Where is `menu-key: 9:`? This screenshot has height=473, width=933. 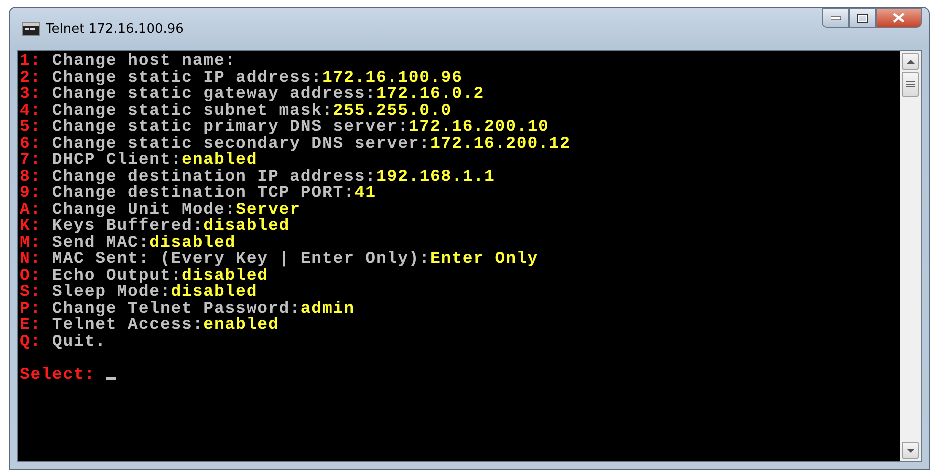
menu-key: 9: is located at coordinates (31, 192).